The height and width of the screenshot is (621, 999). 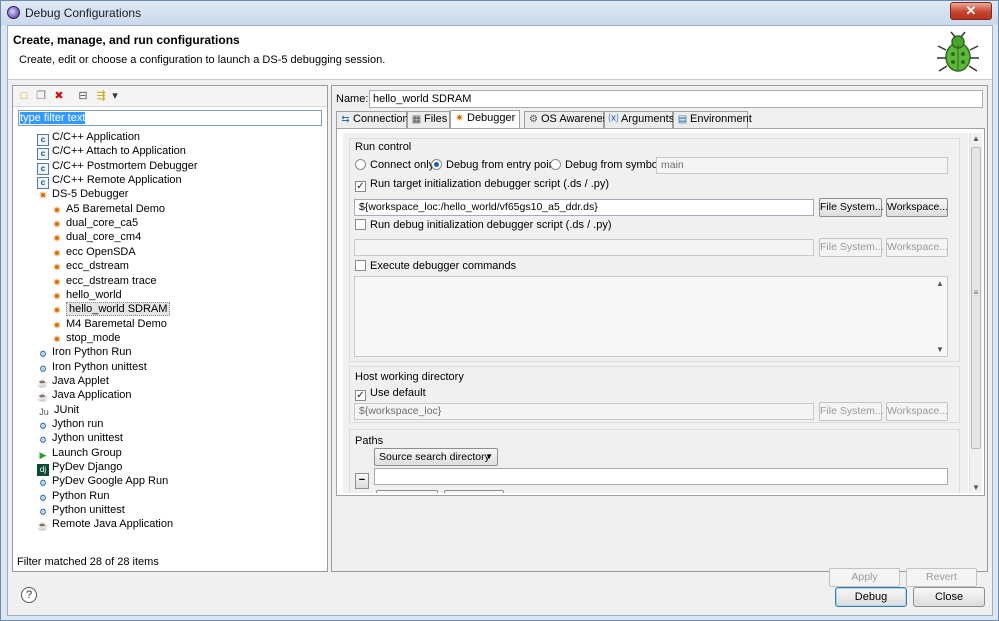 What do you see at coordinates (871, 597) in the screenshot?
I see `debug-button: Debug` at bounding box center [871, 597].